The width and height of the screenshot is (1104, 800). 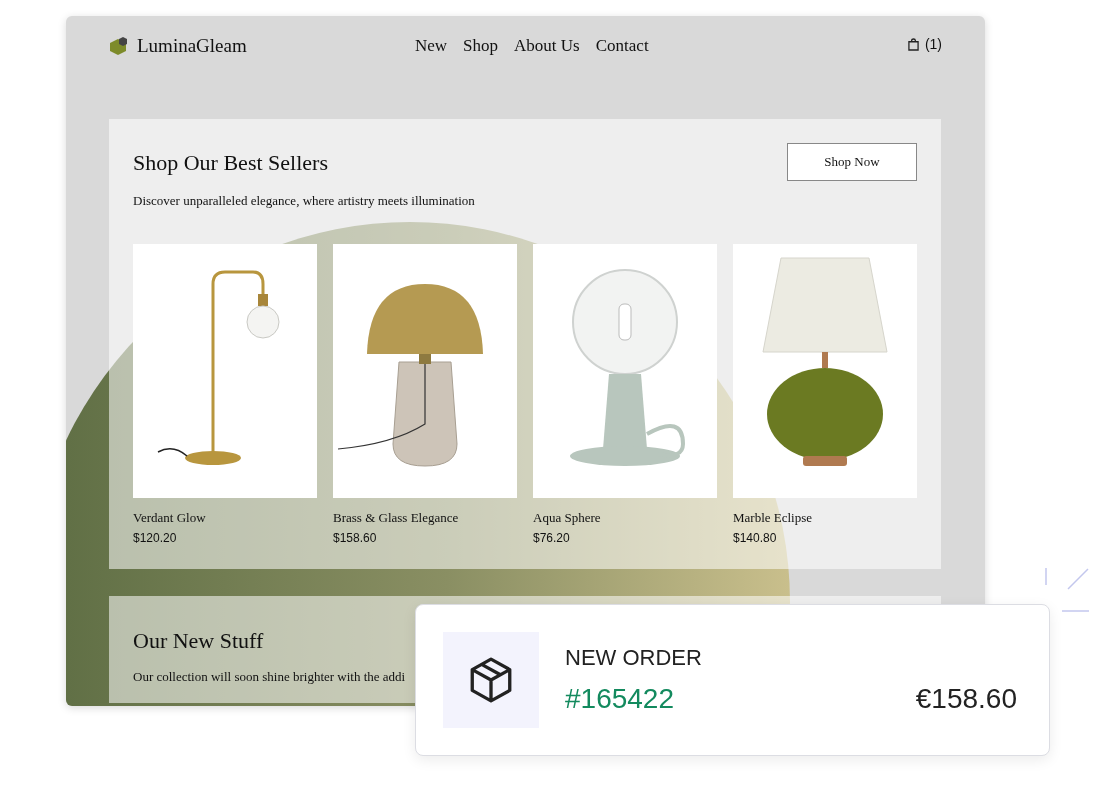 What do you see at coordinates (270, 677) in the screenshot?
I see `section-text: Our collection will soon shine brighter with the addi` at bounding box center [270, 677].